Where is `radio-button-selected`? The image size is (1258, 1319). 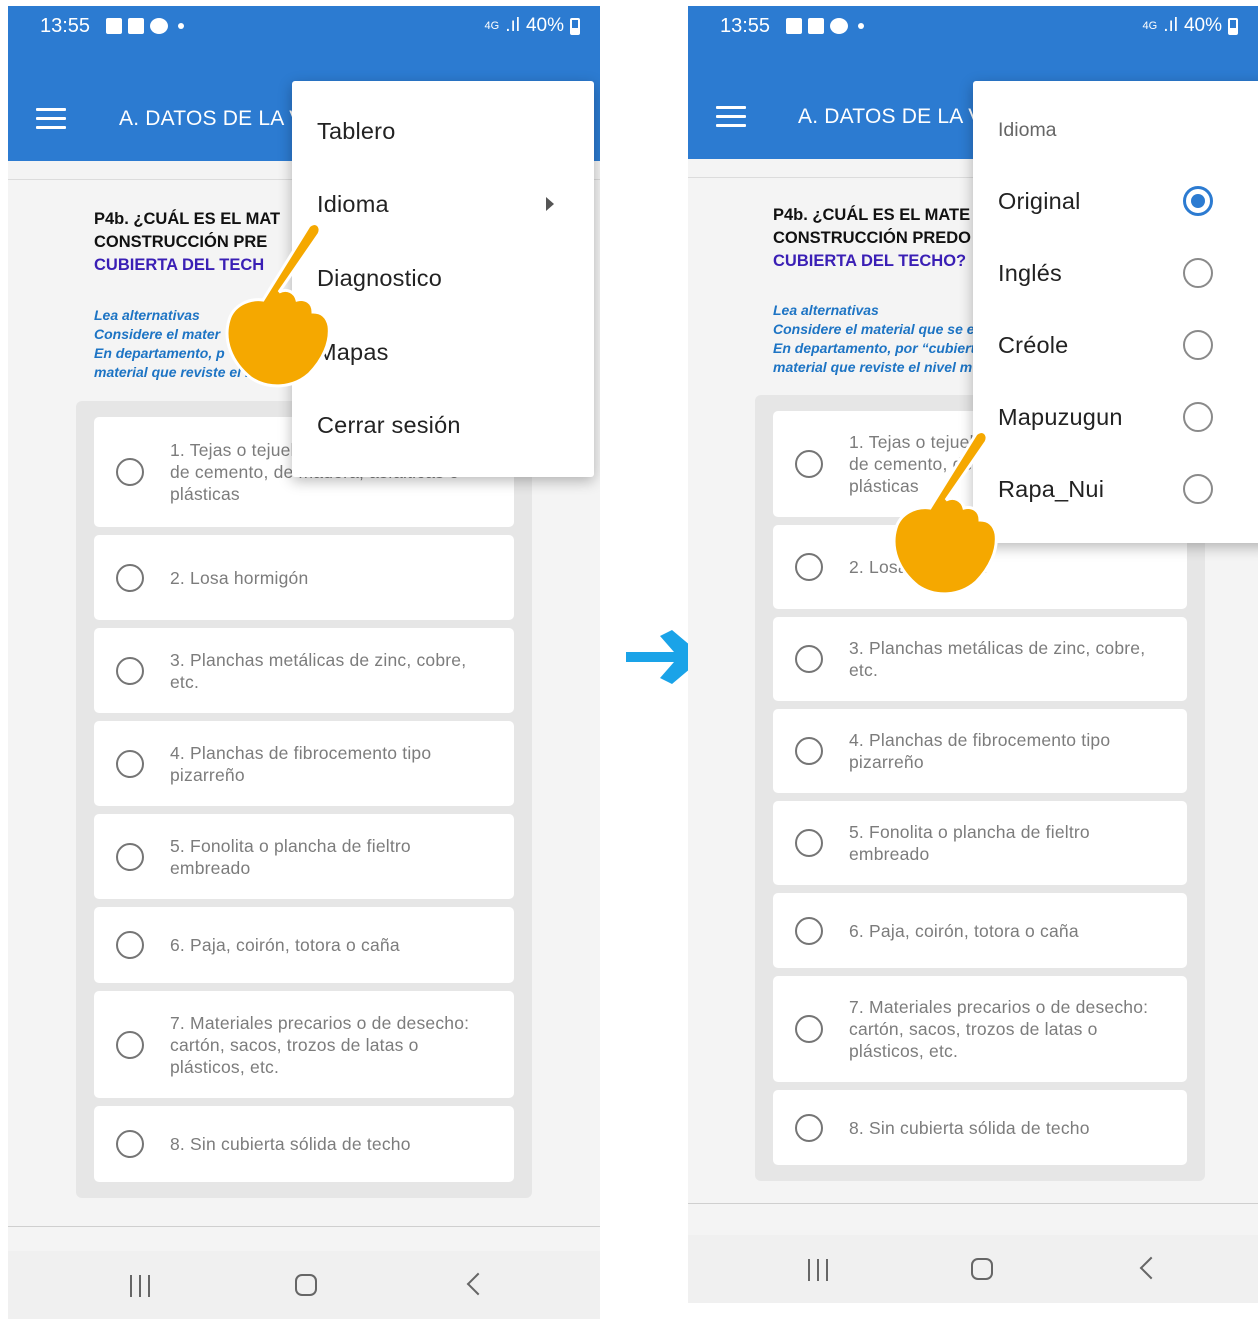 radio-button-selected is located at coordinates (1198, 201).